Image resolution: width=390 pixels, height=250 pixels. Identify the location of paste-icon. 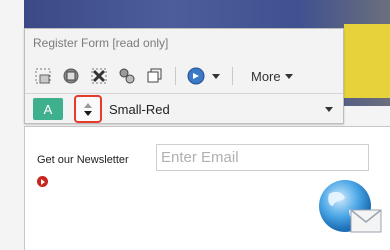
(127, 76).